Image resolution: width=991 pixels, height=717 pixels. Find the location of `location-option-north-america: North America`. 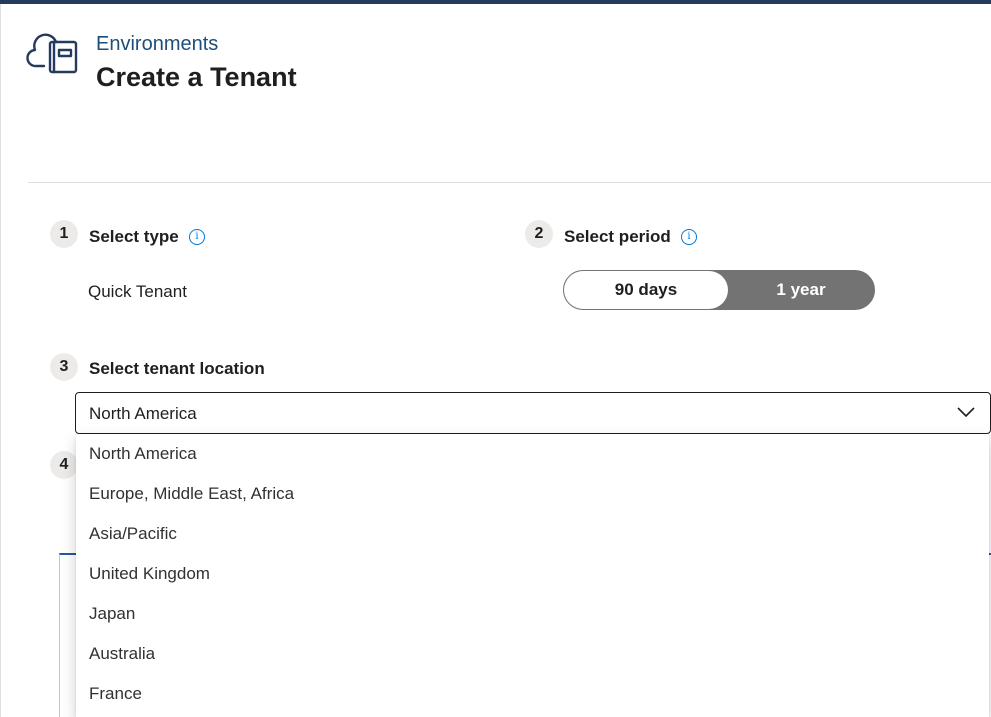

location-option-north-america: North America is located at coordinates (532, 454).